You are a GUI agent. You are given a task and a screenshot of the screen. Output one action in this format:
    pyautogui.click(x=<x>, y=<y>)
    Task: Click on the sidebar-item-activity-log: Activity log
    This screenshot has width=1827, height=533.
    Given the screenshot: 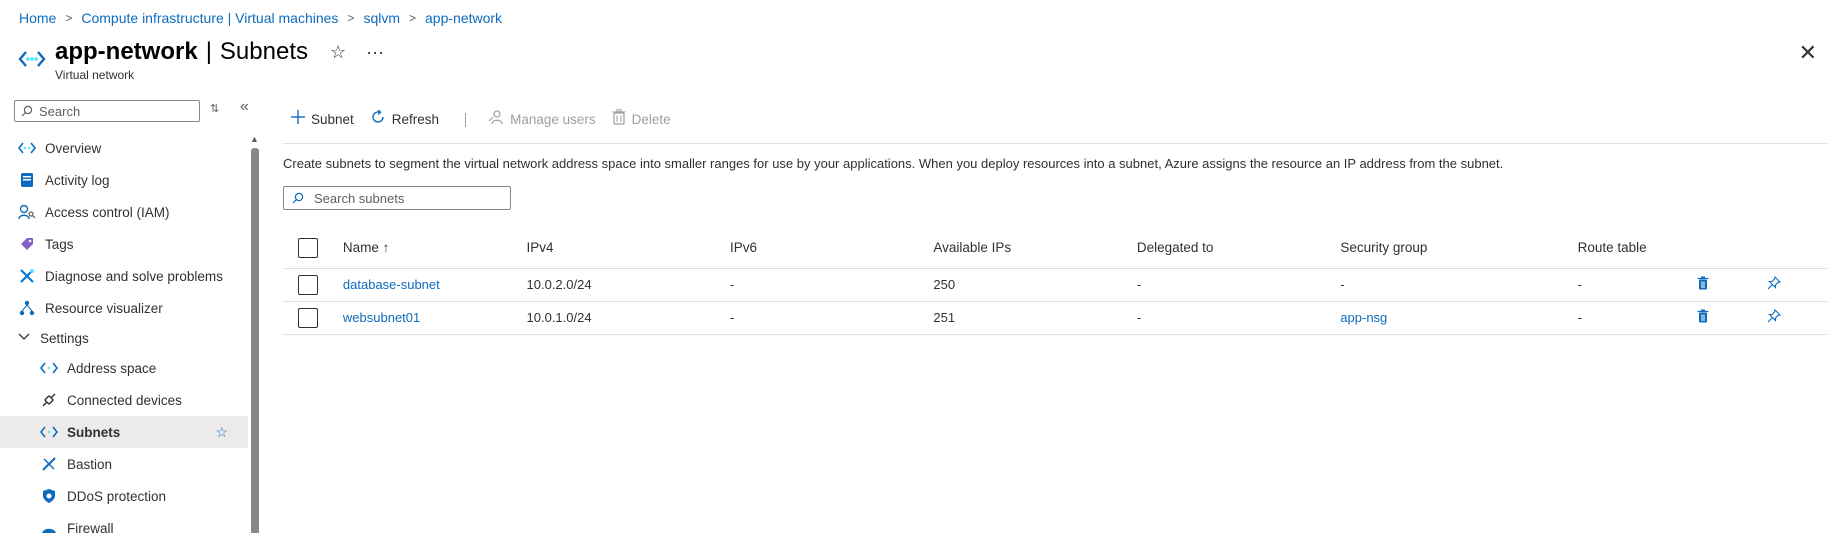 What is the action you would take?
    pyautogui.click(x=124, y=180)
    